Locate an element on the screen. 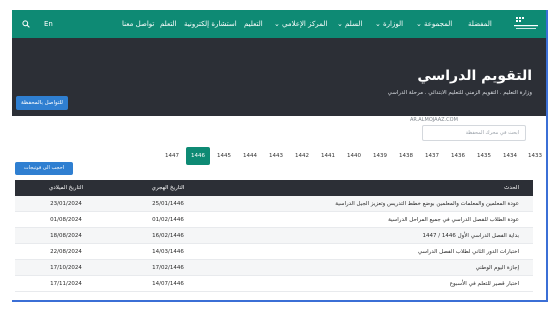 Image resolution: width=560 pixels, height=315 pixels. nav-item-e-consultation: استشارة إلكترونية is located at coordinates (210, 24).